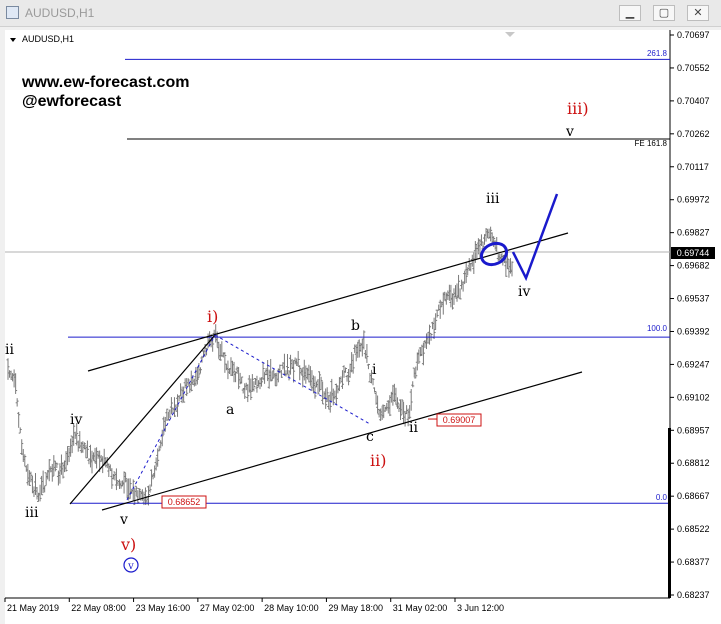 The height and width of the screenshot is (624, 721). I want to click on price-label-low-ii: 0.69007, so click(459, 420).